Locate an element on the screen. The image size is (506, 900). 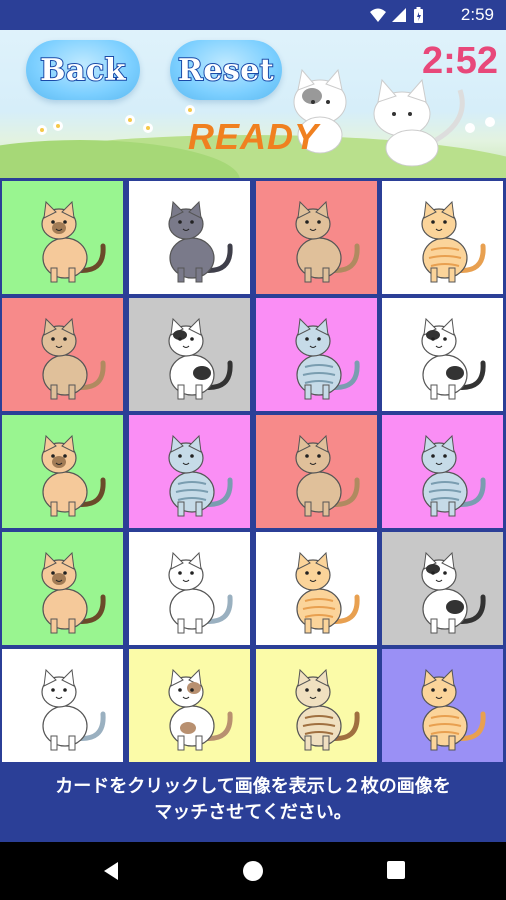
back-button: Back is located at coordinates (83, 70).